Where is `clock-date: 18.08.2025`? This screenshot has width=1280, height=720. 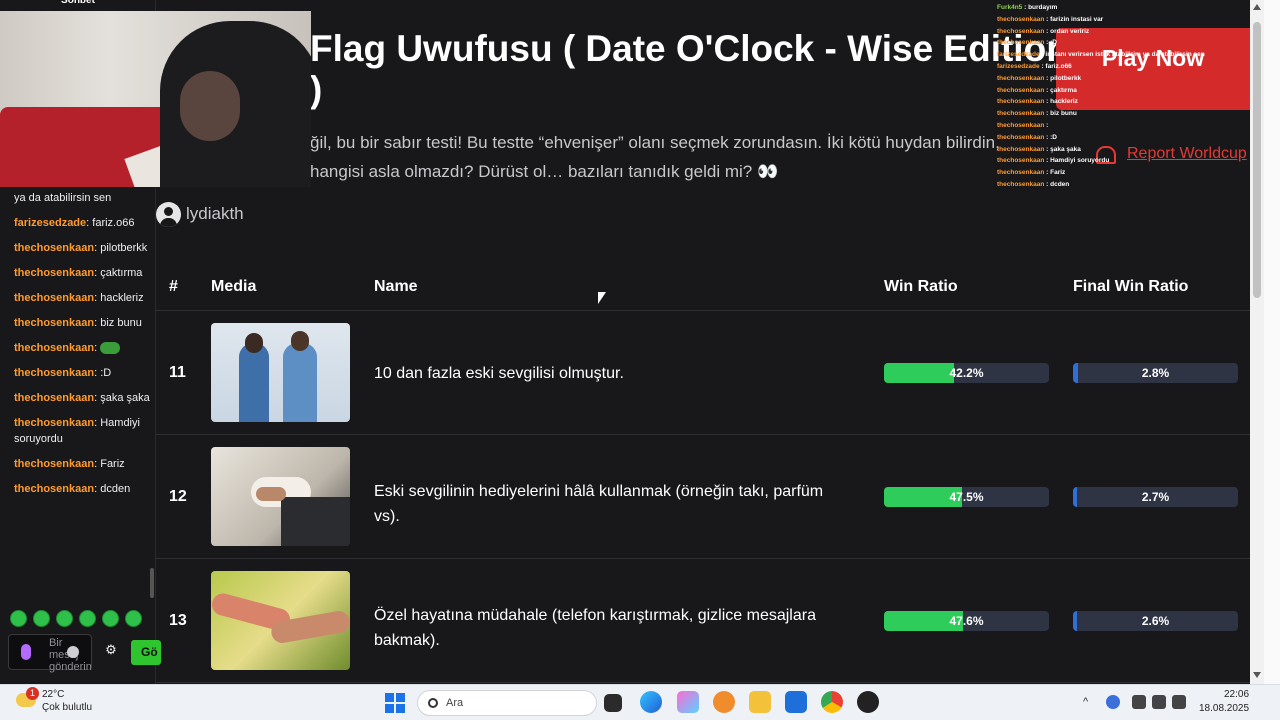
clock-date: 18.08.2025 is located at coordinates (1224, 708).